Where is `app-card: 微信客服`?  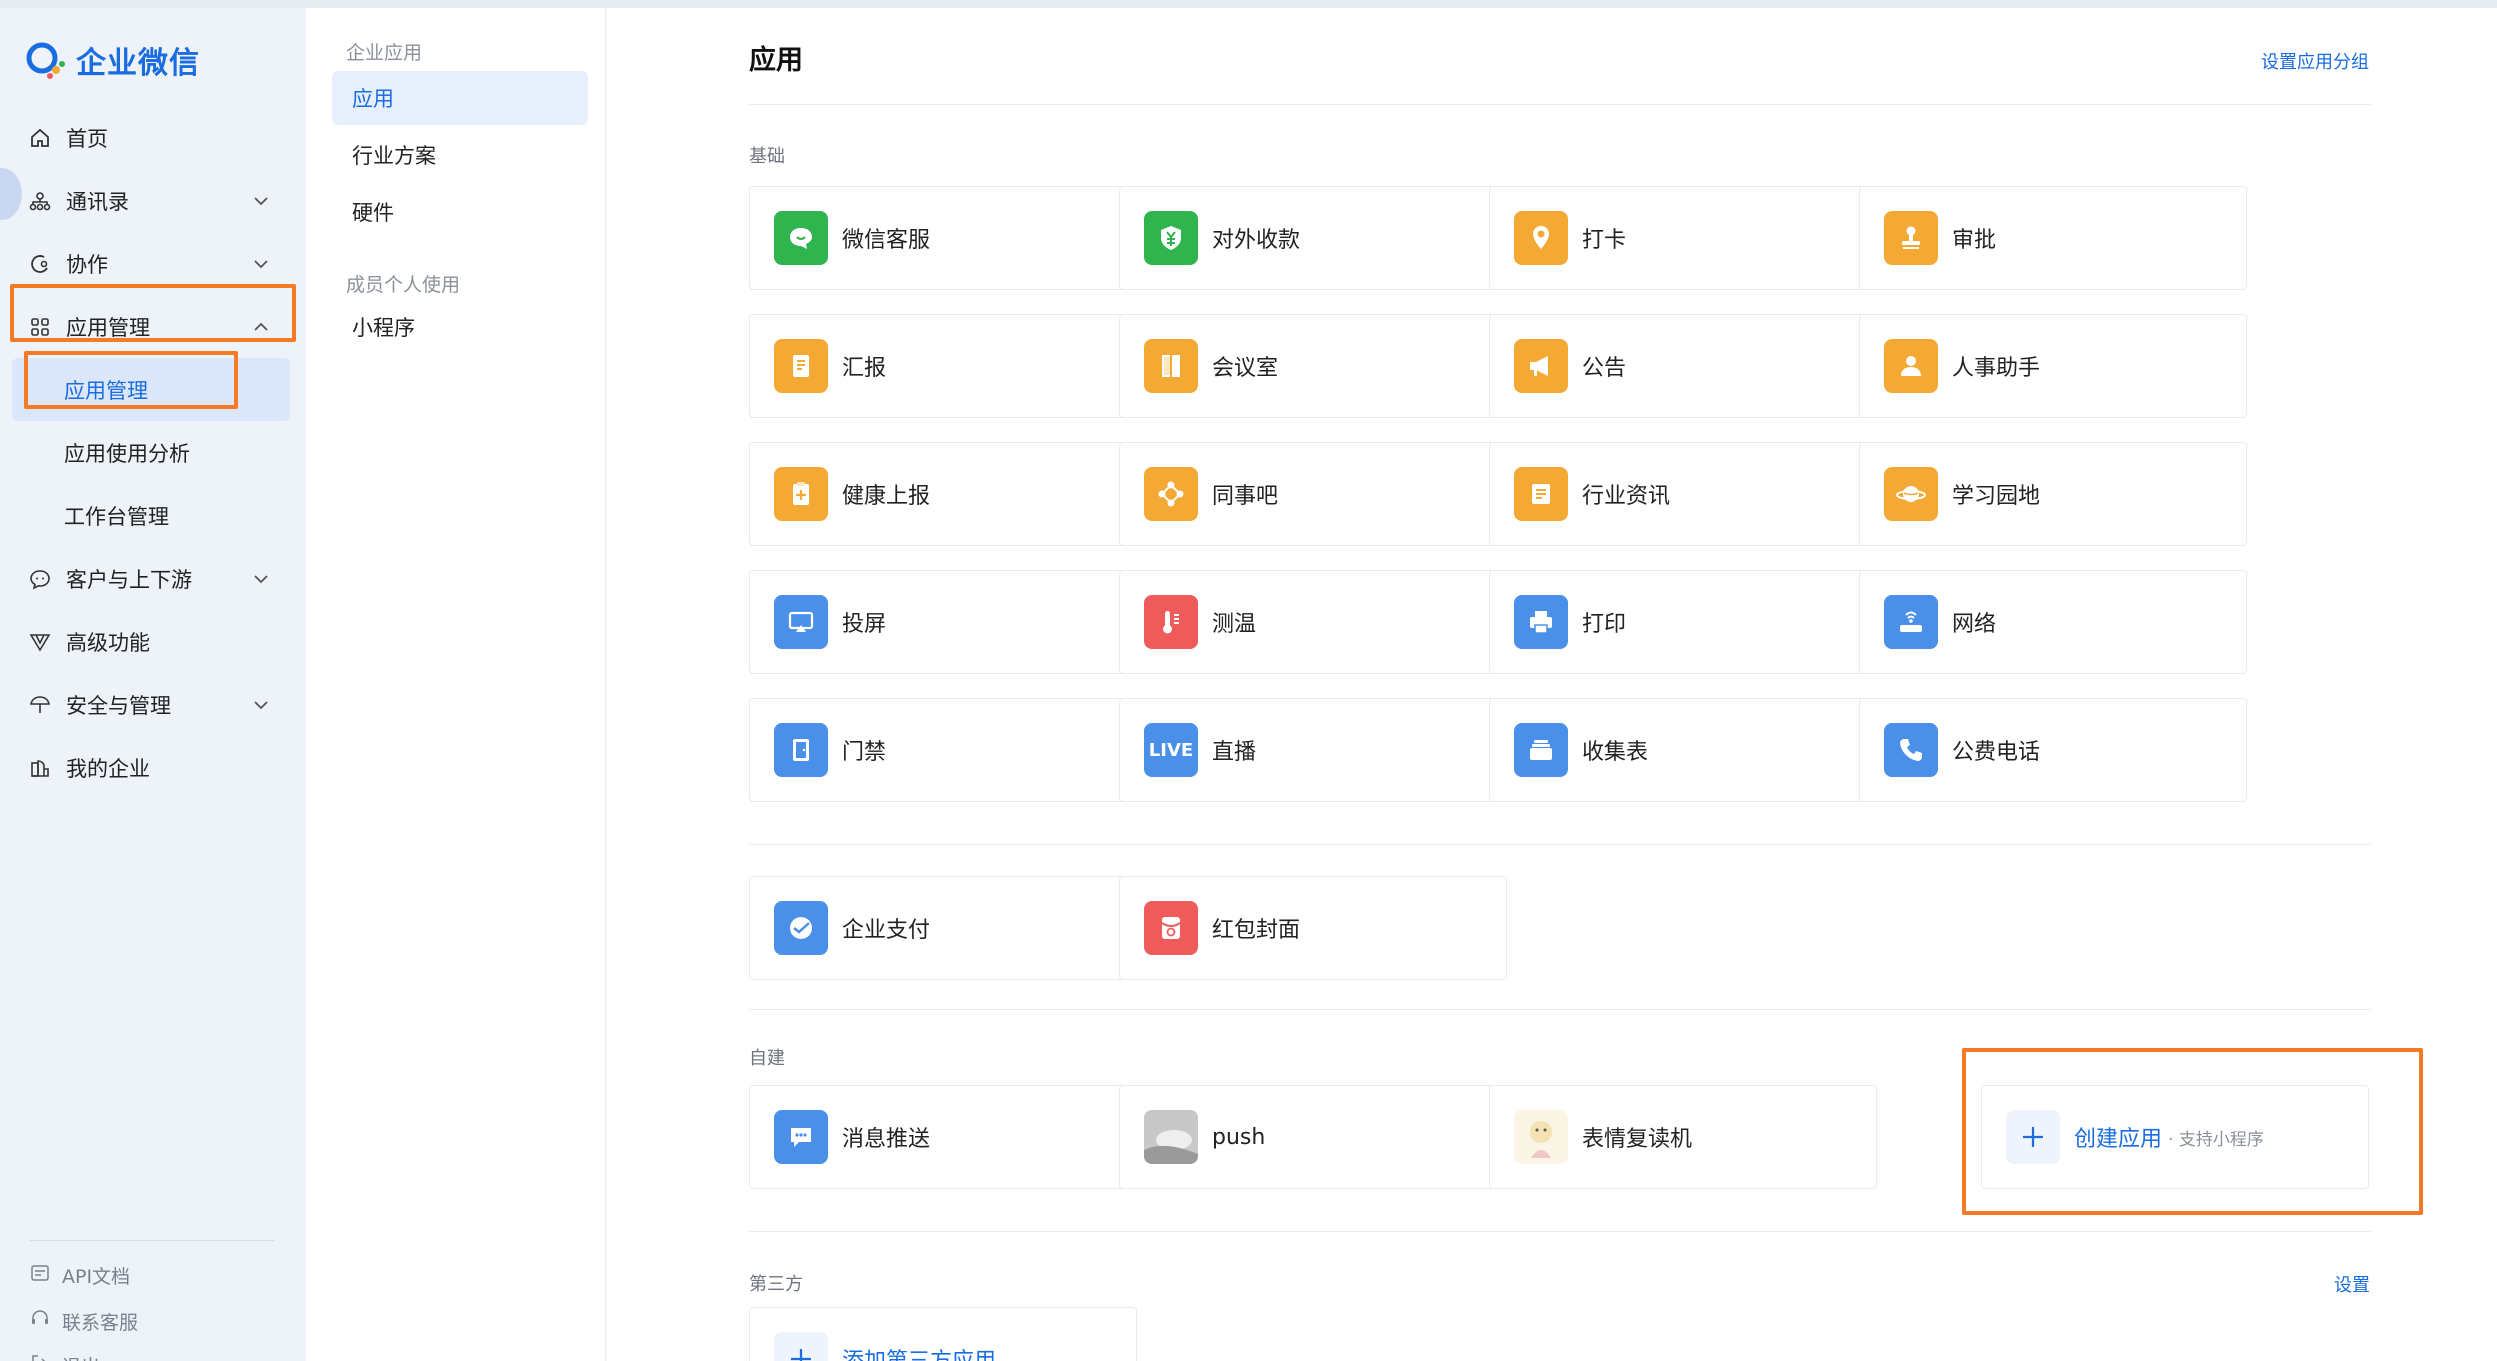 app-card: 微信客服 is located at coordinates (943, 238).